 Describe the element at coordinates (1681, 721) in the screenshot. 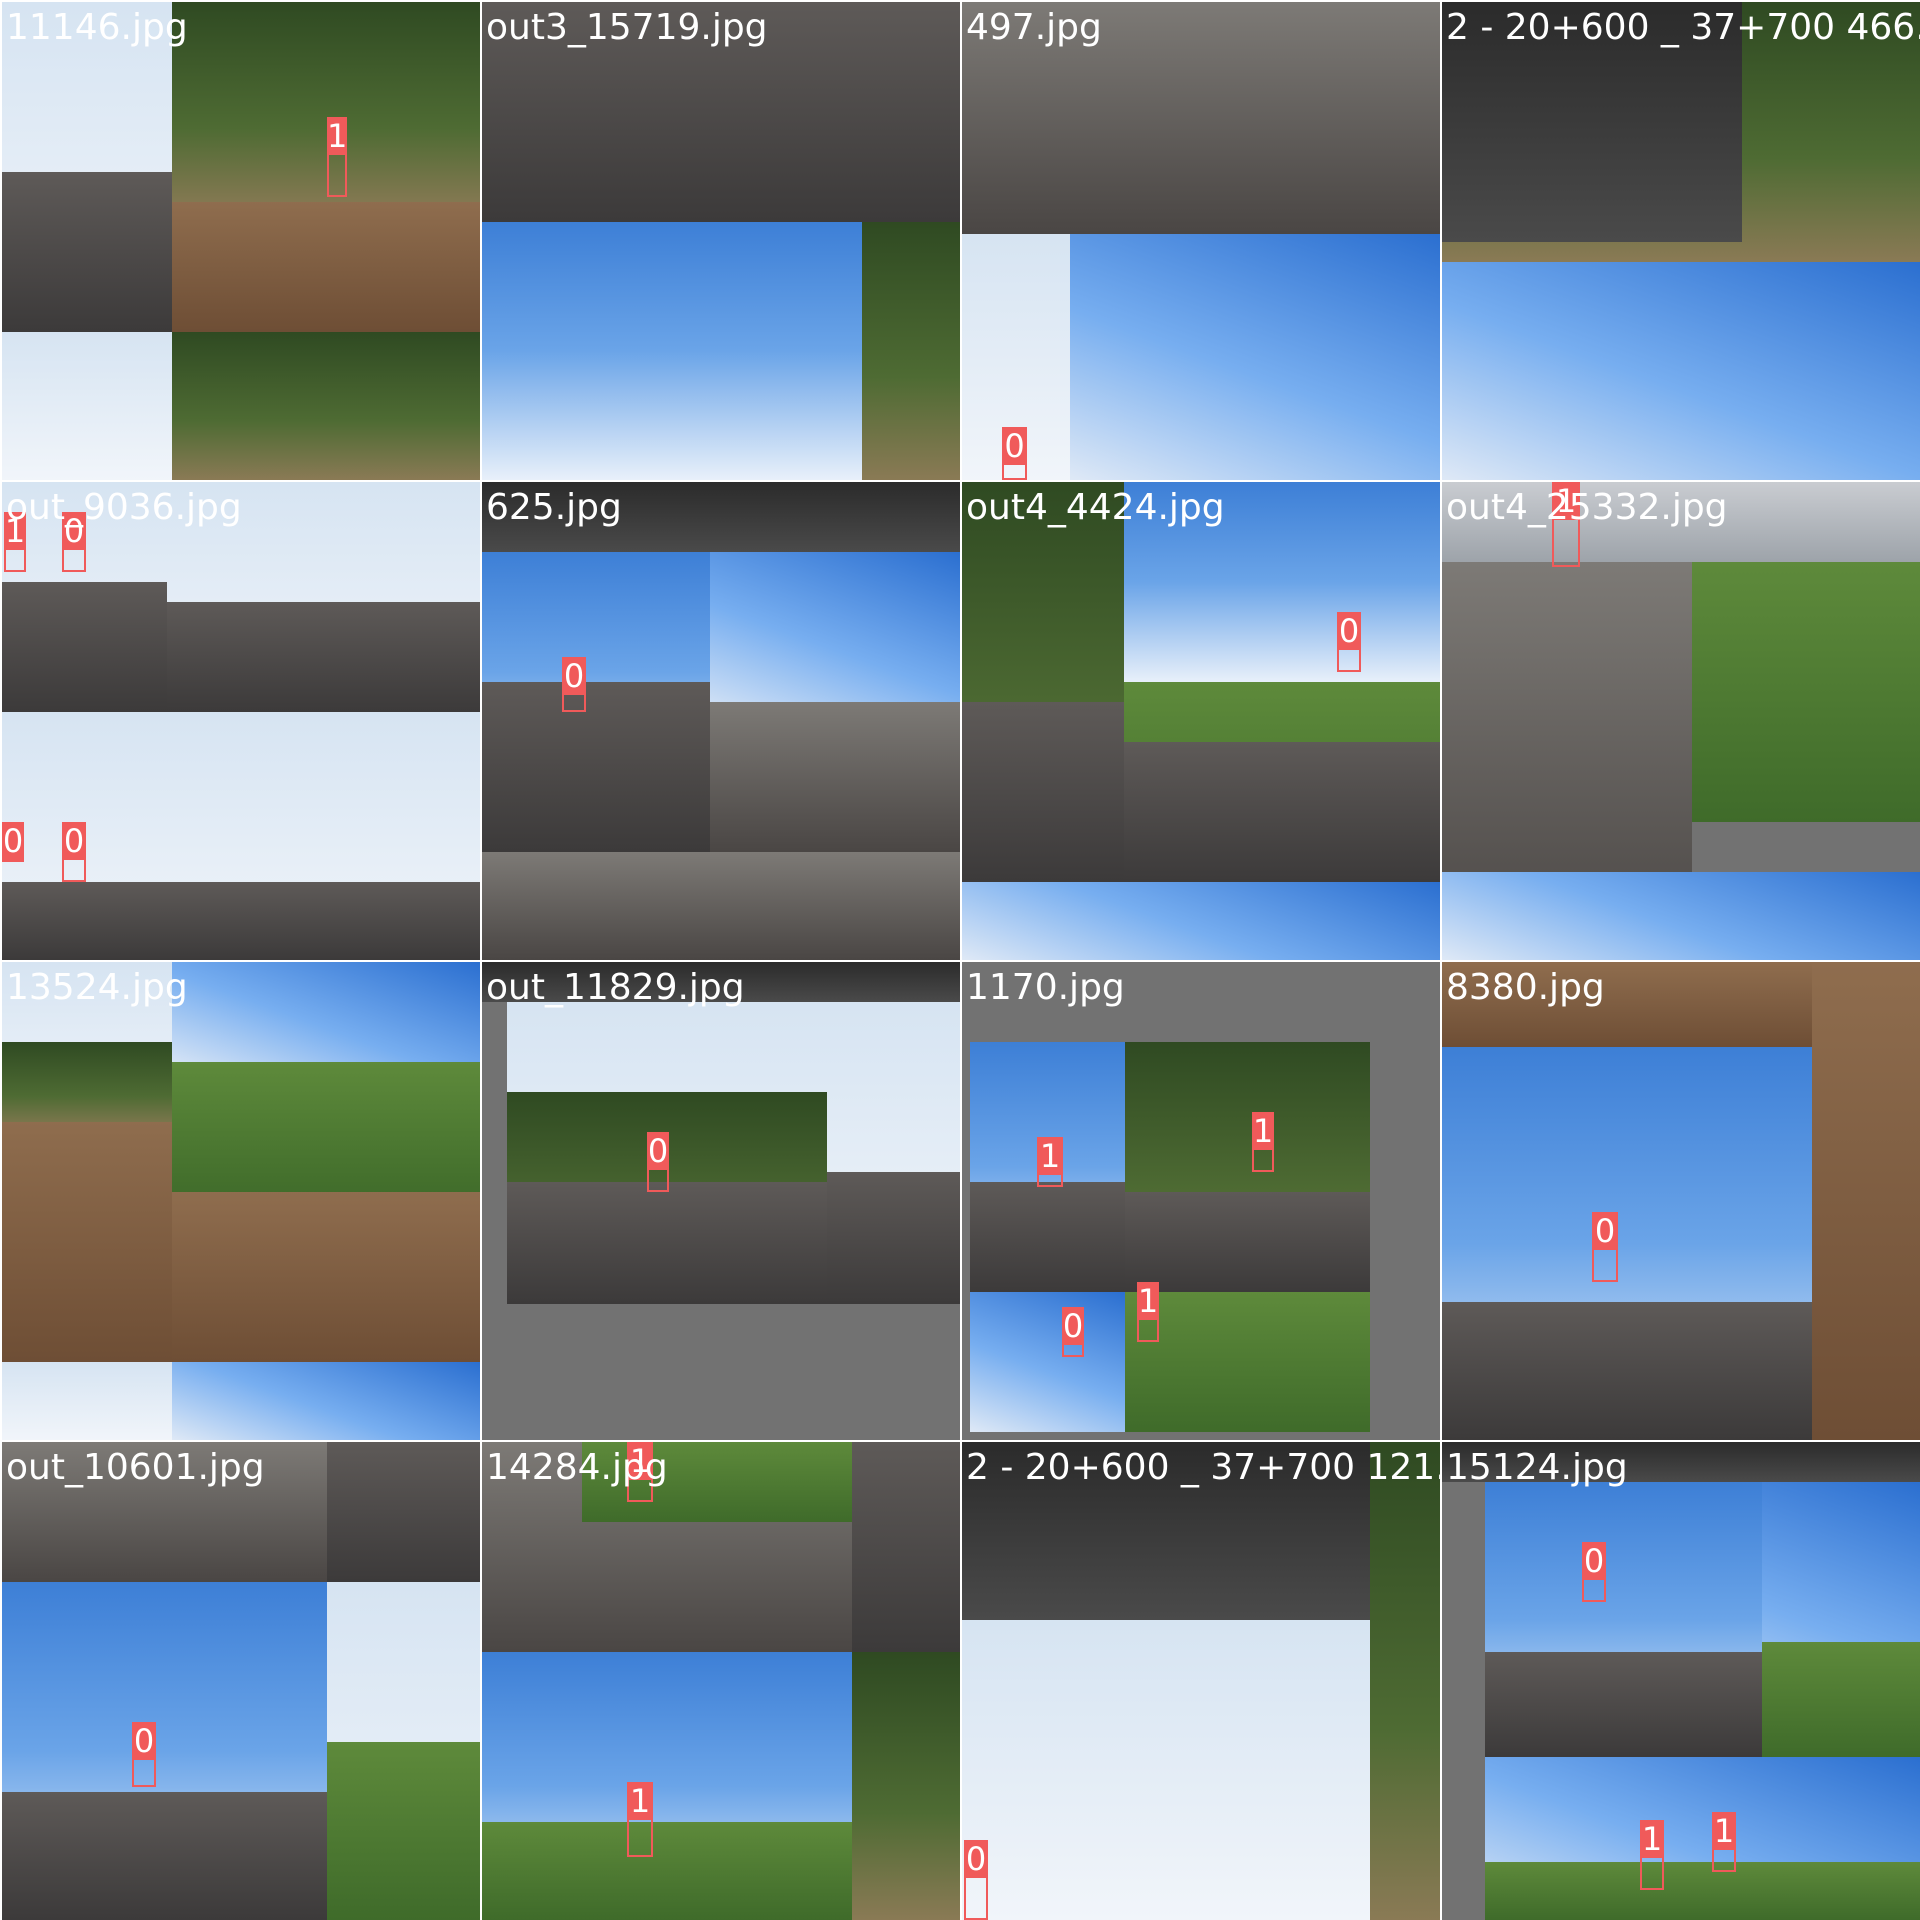

I see `mosaic-tile: out4_25332.jpg 1` at that location.